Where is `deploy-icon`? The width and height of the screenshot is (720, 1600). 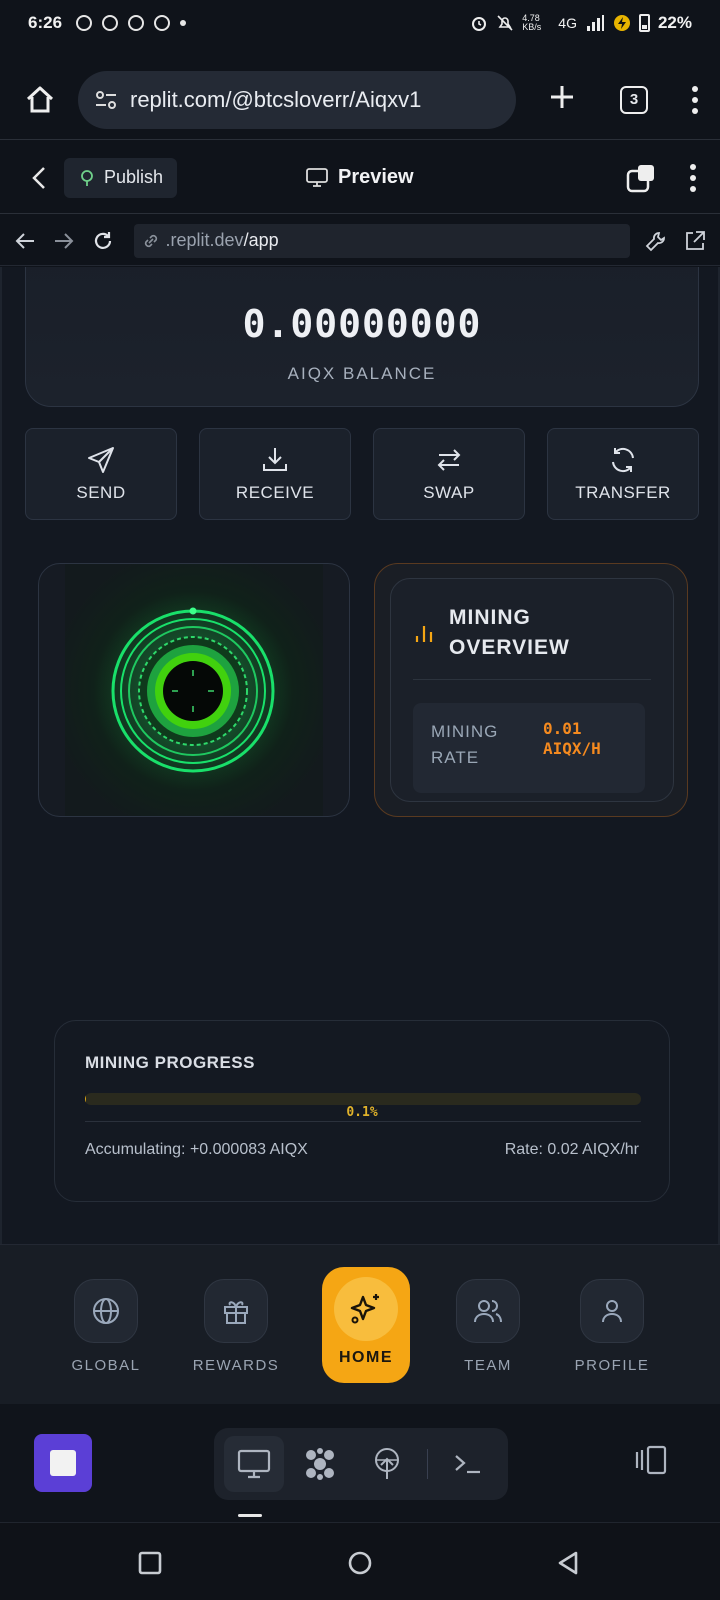
deploy-icon is located at coordinates (386, 1463).